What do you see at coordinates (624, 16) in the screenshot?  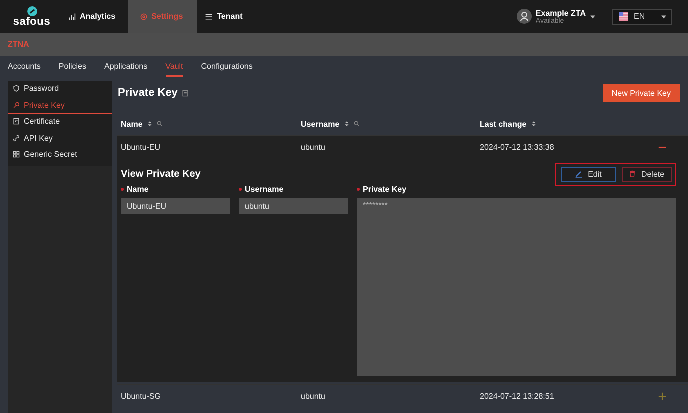 I see `flag-icon` at bounding box center [624, 16].